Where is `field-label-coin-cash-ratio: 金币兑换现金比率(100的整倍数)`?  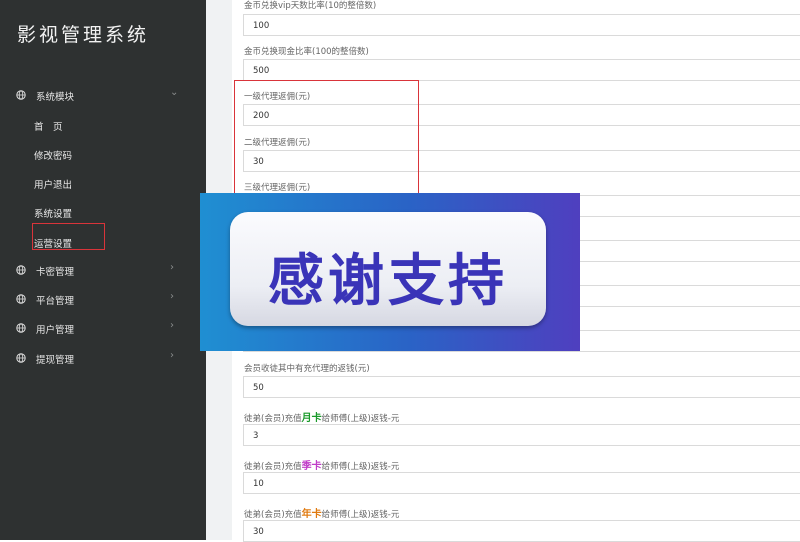 field-label-coin-cash-ratio: 金币兑换现金比率(100的整倍数) is located at coordinates (306, 52).